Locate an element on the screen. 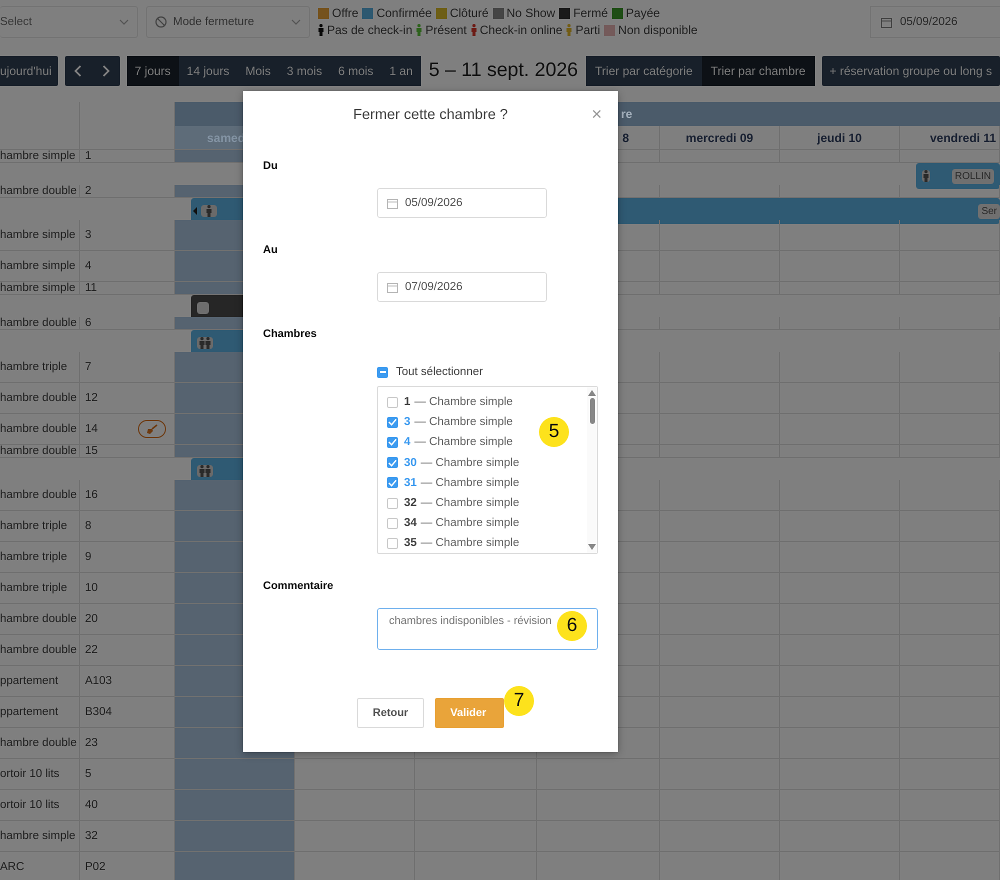  room-number: 22 is located at coordinates (91, 650).